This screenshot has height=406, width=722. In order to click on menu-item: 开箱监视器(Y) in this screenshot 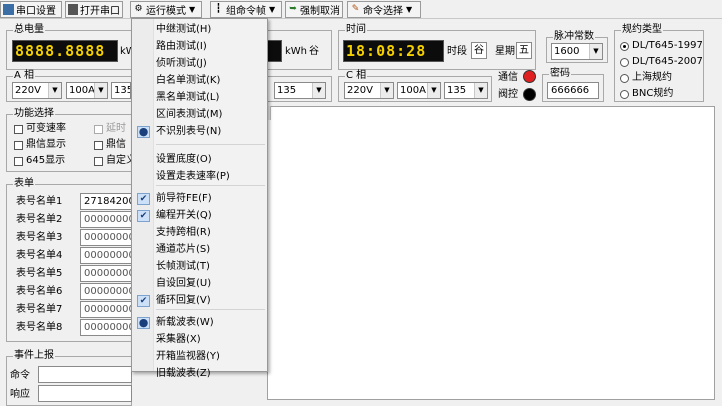, I will do `click(199, 357)`.